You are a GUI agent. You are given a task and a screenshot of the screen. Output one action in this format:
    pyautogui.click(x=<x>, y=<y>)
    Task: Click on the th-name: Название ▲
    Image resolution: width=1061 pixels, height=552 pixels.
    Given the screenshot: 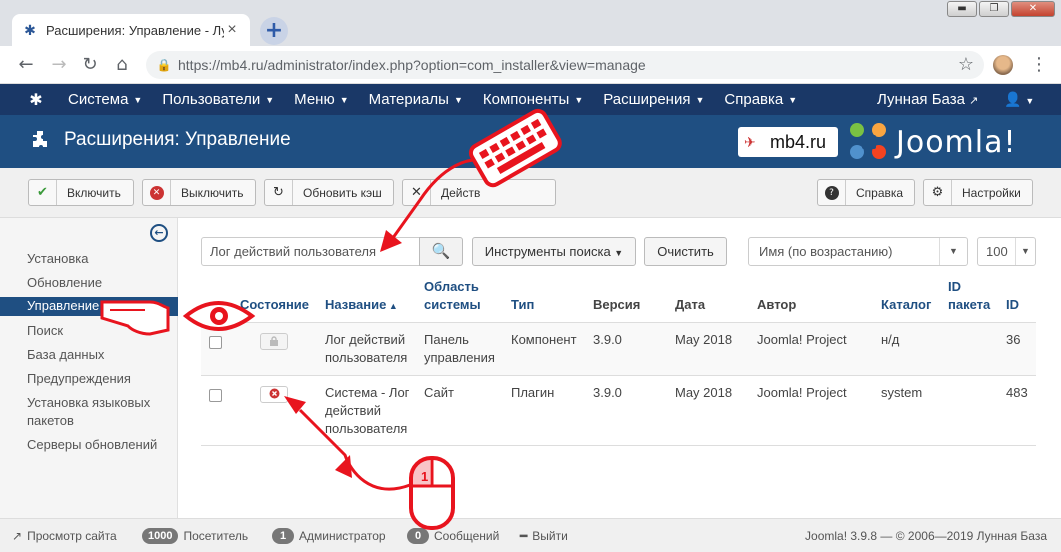 What is the action you would take?
    pyautogui.click(x=361, y=305)
    